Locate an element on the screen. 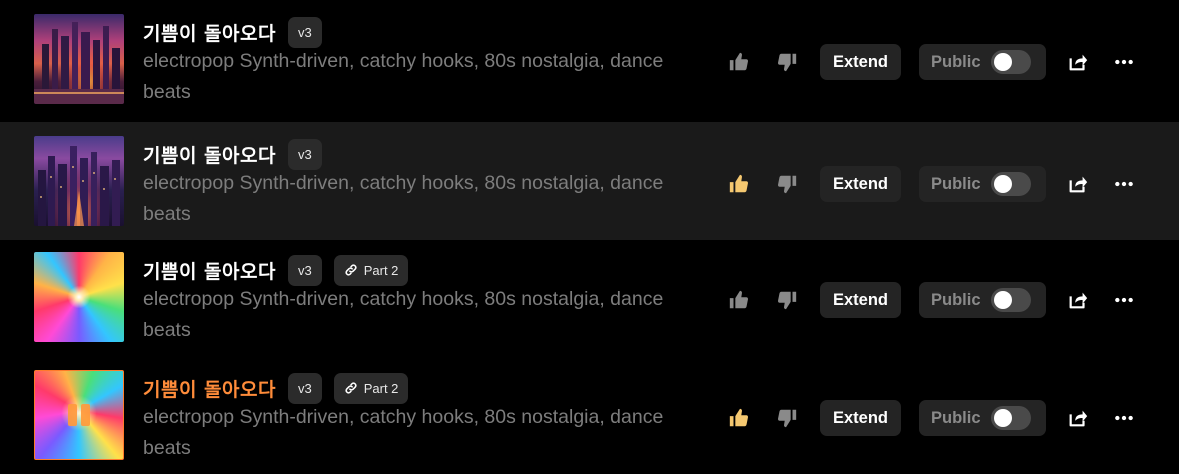 The image size is (1179, 474). pause-icon is located at coordinates (79, 415).